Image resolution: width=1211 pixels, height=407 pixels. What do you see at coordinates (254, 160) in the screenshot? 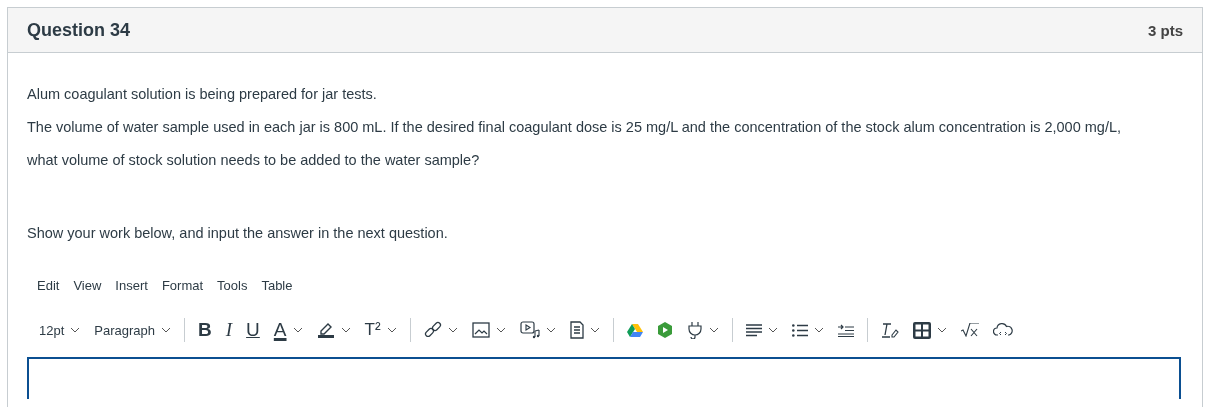
I see `question-text: what volume of stock solution needs to be added to the water sample?` at bounding box center [254, 160].